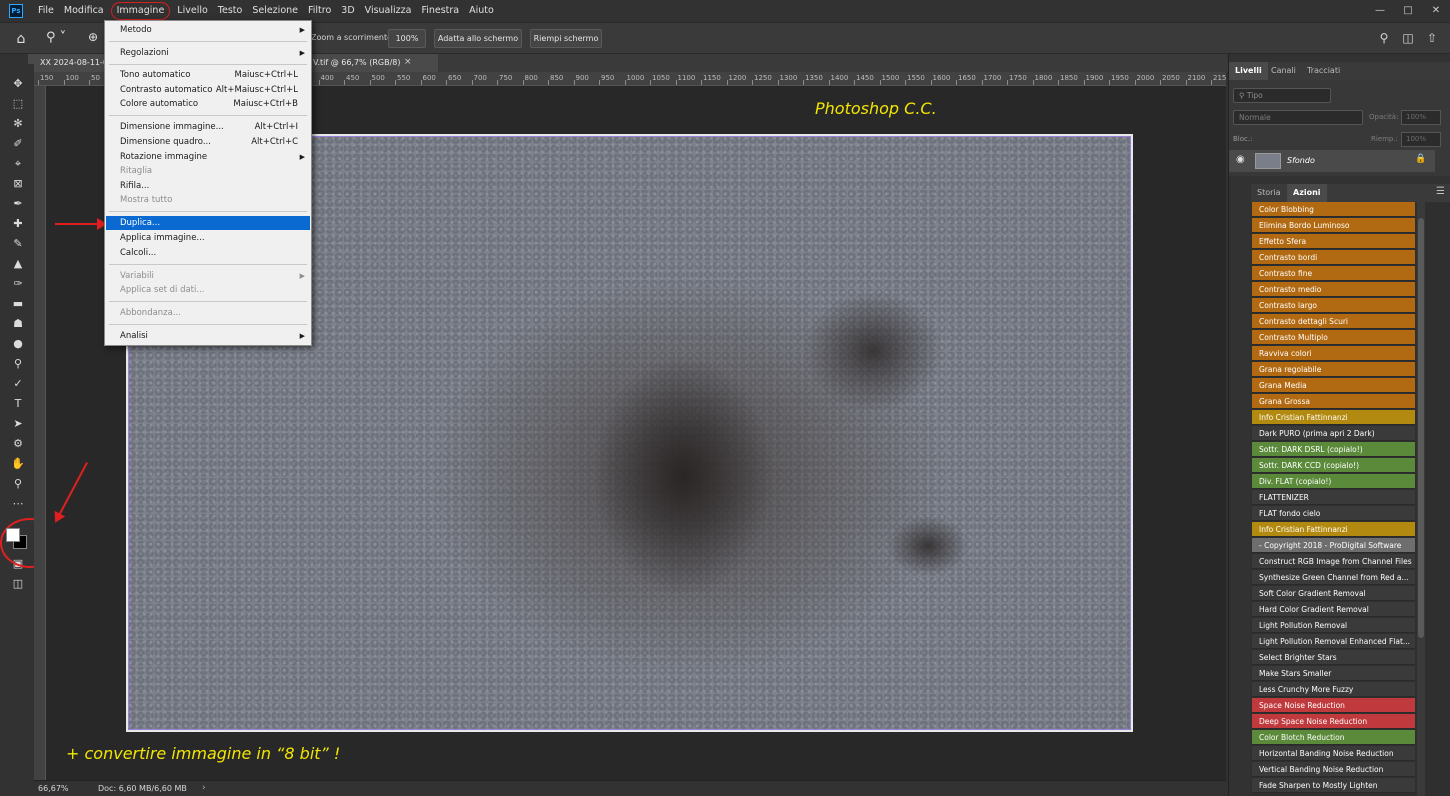 This screenshot has height=796, width=1450. I want to click on action-item: Sottr. DARK DSRL (copialo!), so click(1333, 449).